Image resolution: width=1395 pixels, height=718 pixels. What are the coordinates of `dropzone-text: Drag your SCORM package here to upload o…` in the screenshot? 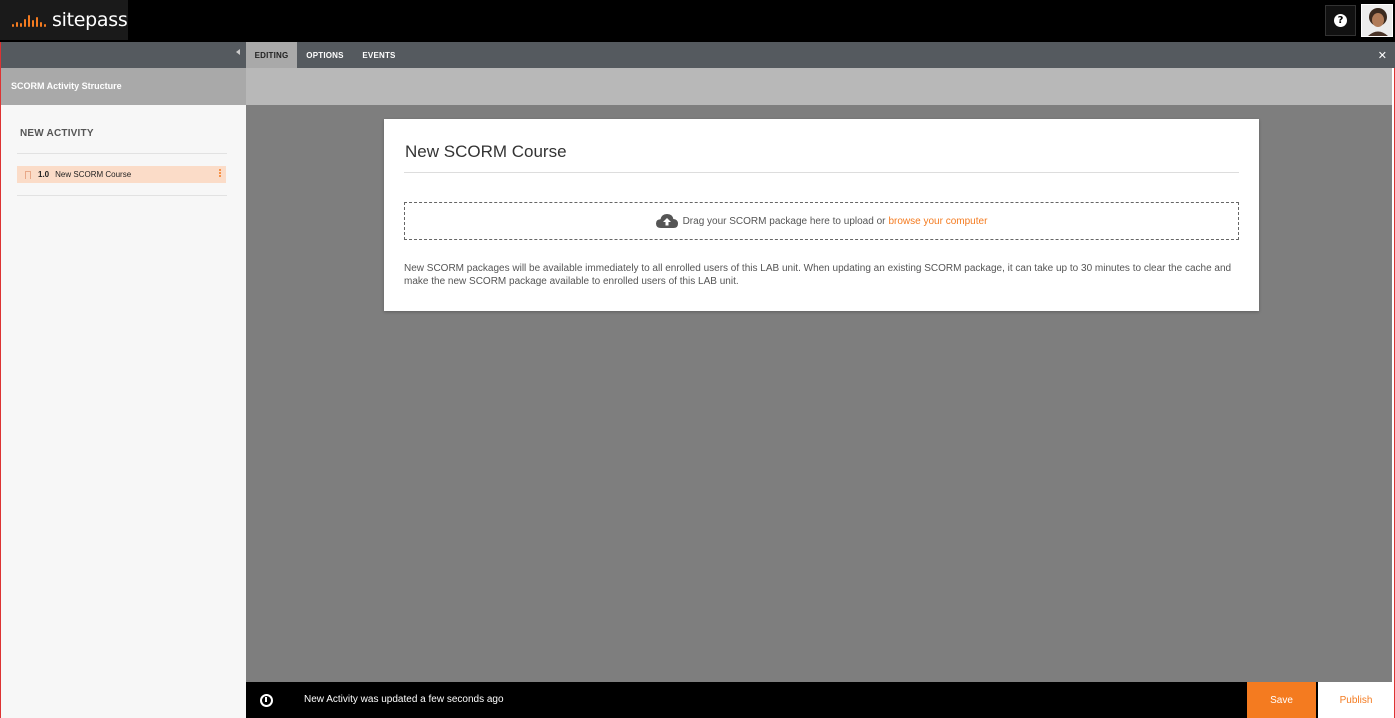 It's located at (784, 221).